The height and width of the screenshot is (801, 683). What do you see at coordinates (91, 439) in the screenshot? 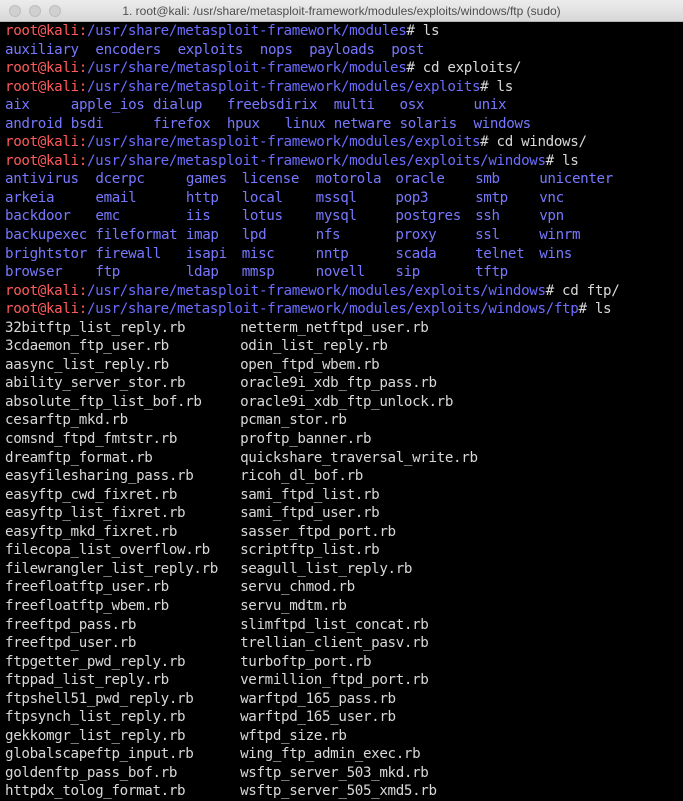
I see `file-entry: comsnd_ftpd_fmtstr.rb` at bounding box center [91, 439].